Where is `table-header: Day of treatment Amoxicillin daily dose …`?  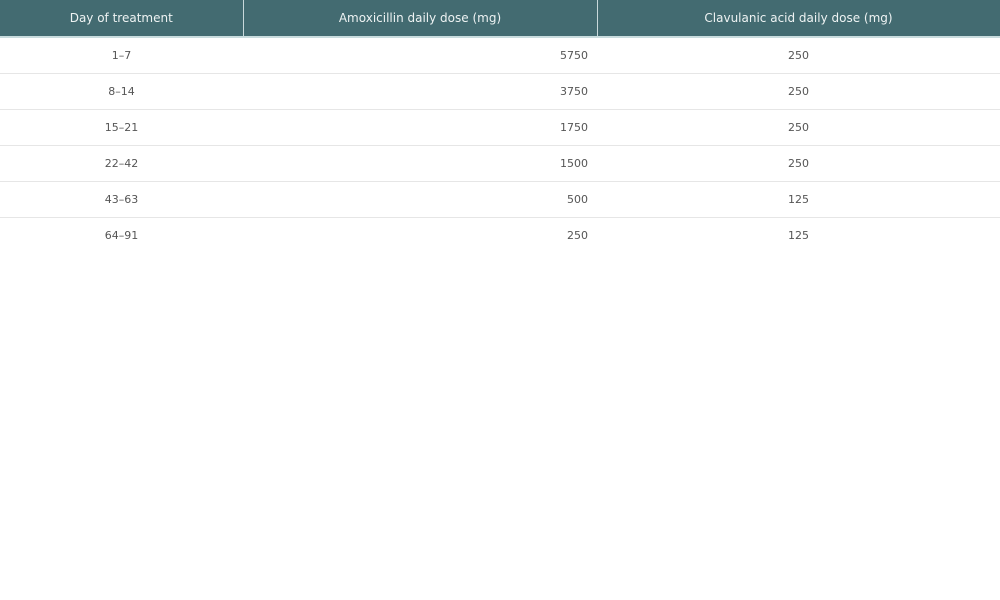 table-header: Day of treatment Amoxicillin daily dose … is located at coordinates (500, 19).